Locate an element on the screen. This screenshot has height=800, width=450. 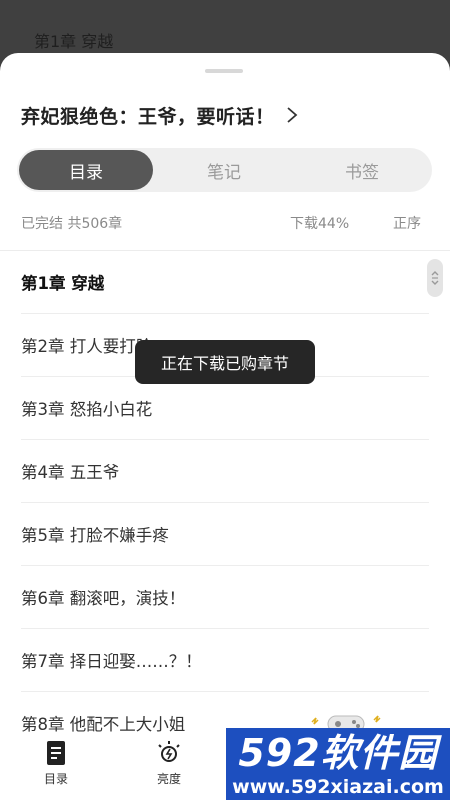
scroll-arrows-icon is located at coordinates (435, 278).